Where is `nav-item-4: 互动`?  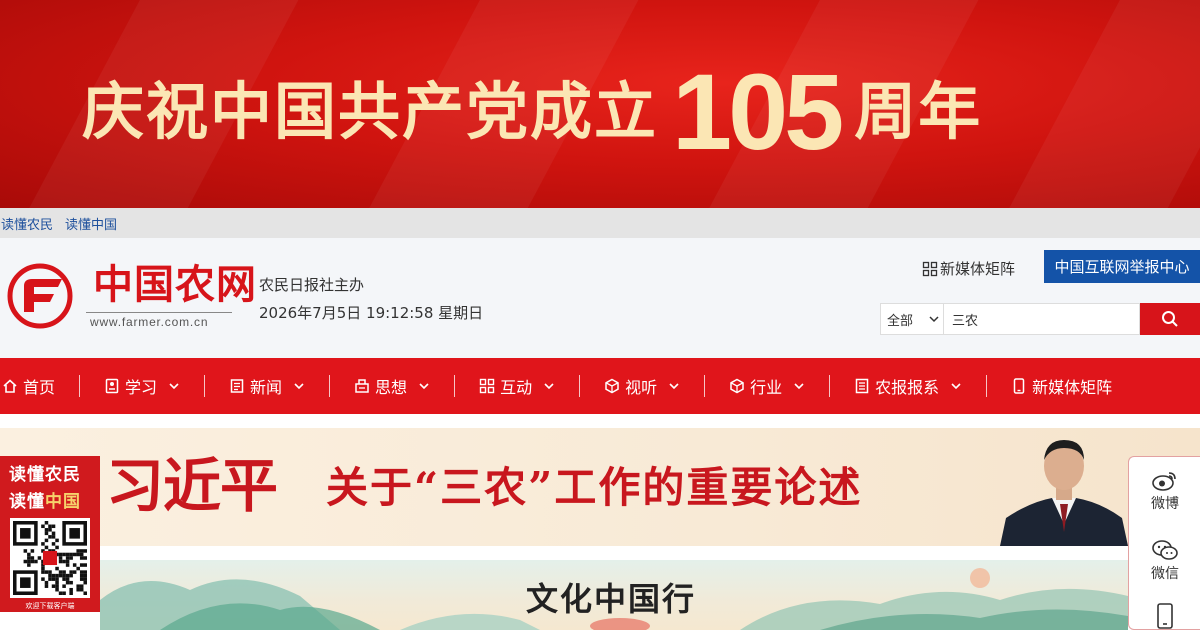
nav-item-4: 互动 is located at coordinates (529, 386).